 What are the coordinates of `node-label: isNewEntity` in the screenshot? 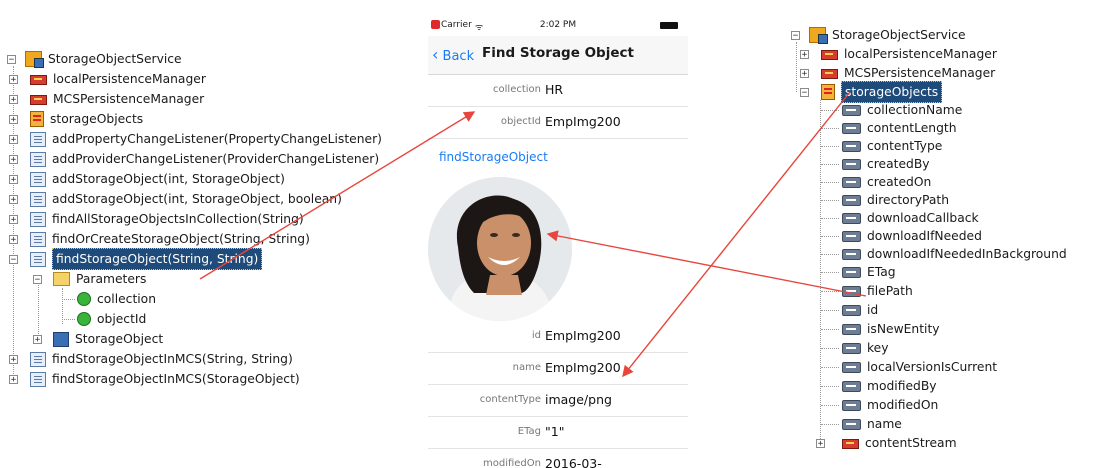 It's located at (903, 328).